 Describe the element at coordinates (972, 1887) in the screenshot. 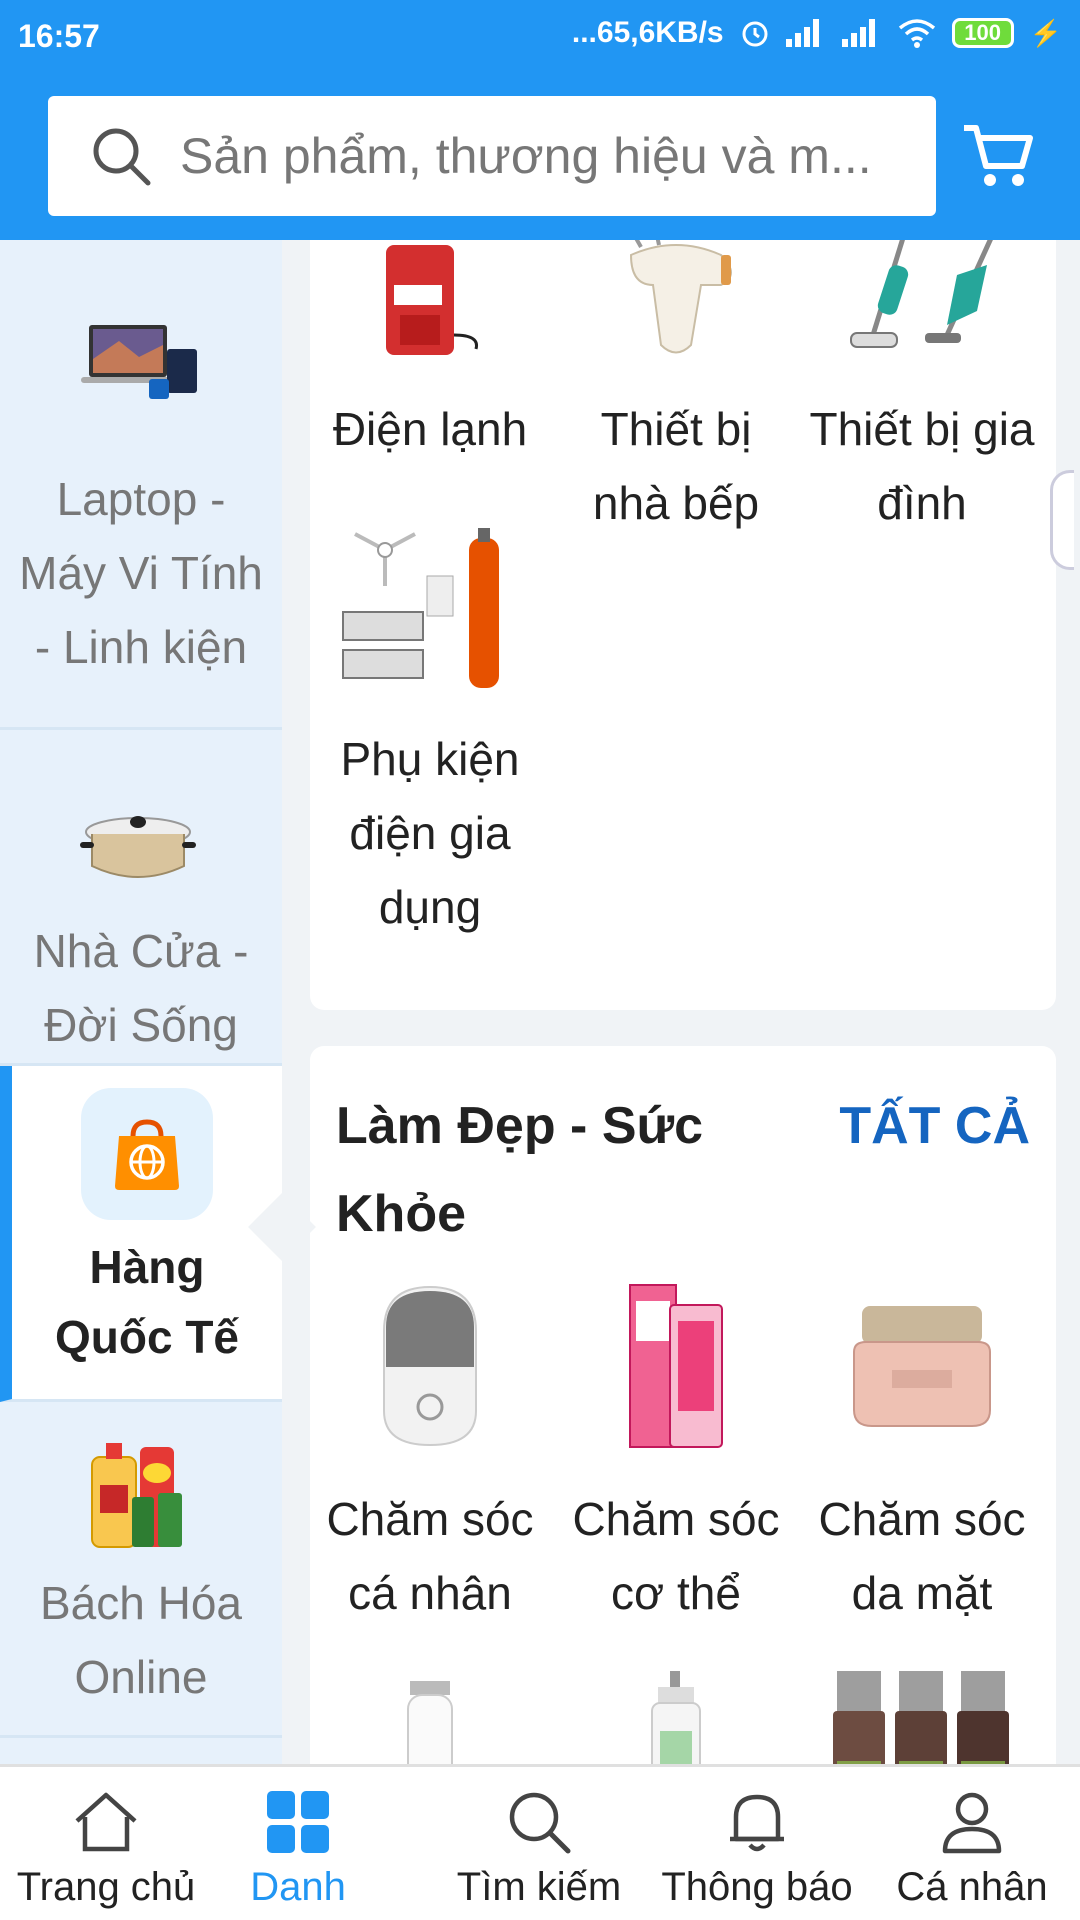

I see `nav-label: Cá nhân` at that location.